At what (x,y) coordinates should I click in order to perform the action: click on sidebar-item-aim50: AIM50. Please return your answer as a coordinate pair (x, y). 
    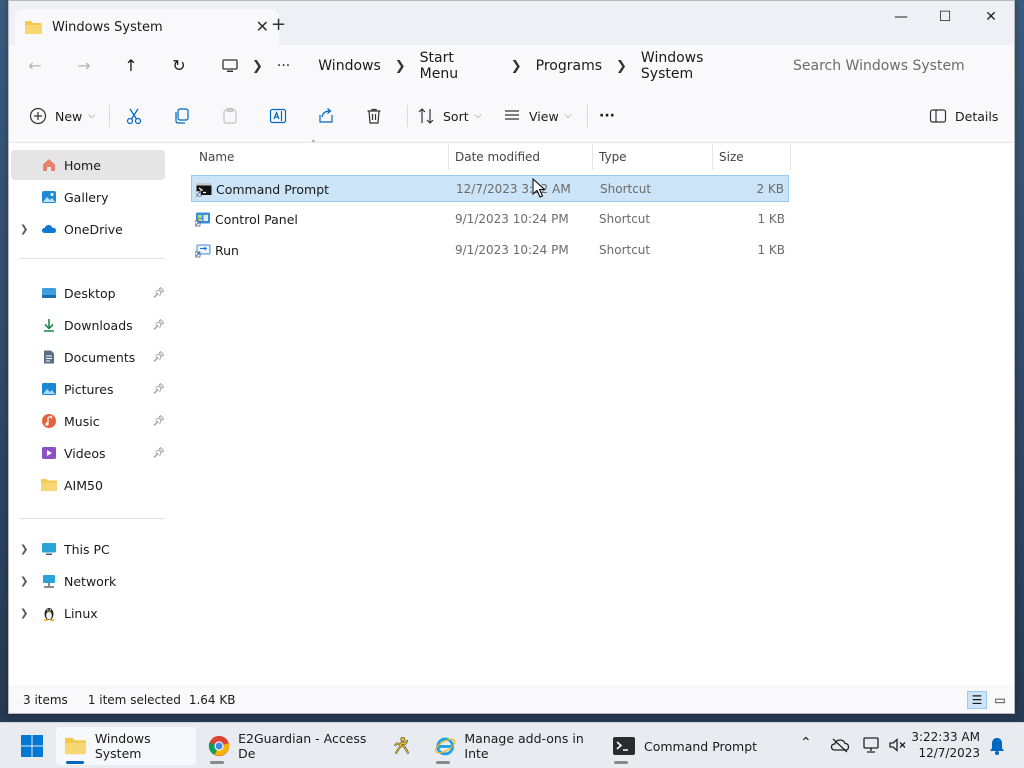
    Looking at the image, I should click on (88, 485).